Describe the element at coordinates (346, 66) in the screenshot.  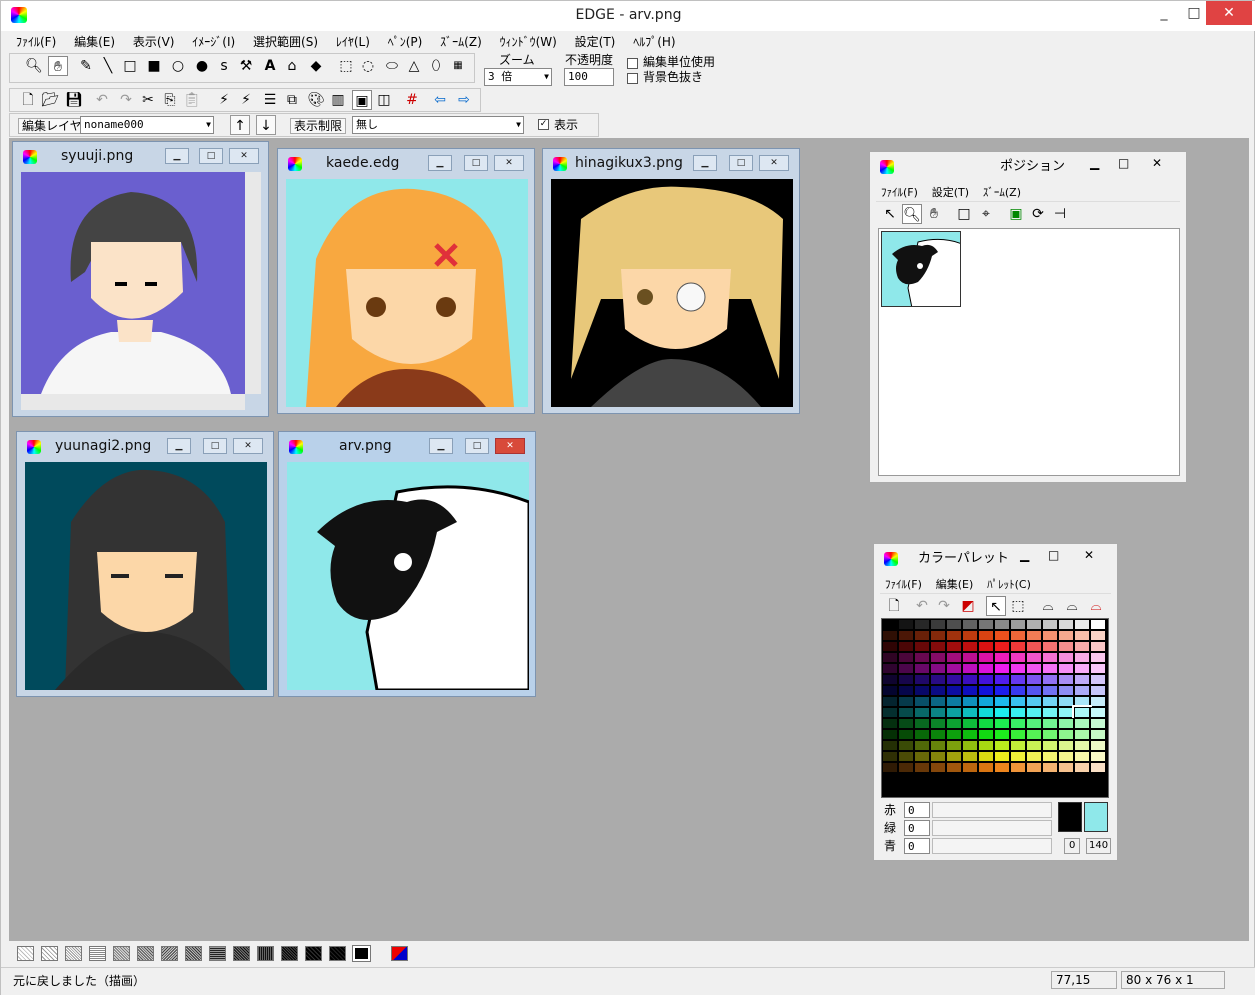
I see `rect-select-icon: ⬚` at that location.